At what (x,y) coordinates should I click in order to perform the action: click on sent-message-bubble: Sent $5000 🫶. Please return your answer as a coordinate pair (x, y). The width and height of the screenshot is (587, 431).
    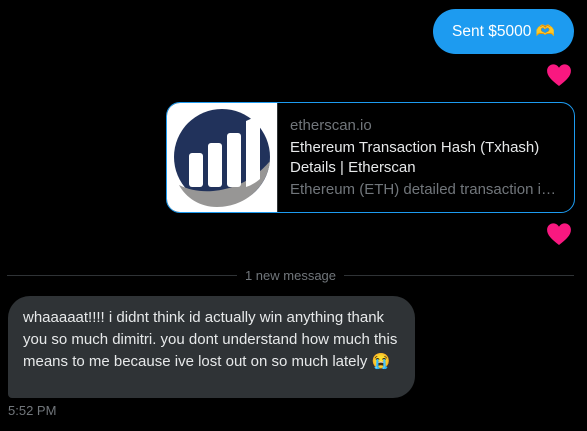
    Looking at the image, I should click on (503, 31).